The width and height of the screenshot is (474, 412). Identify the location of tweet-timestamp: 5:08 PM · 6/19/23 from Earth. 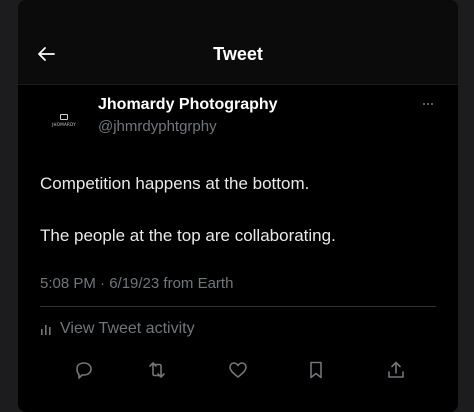
(137, 283).